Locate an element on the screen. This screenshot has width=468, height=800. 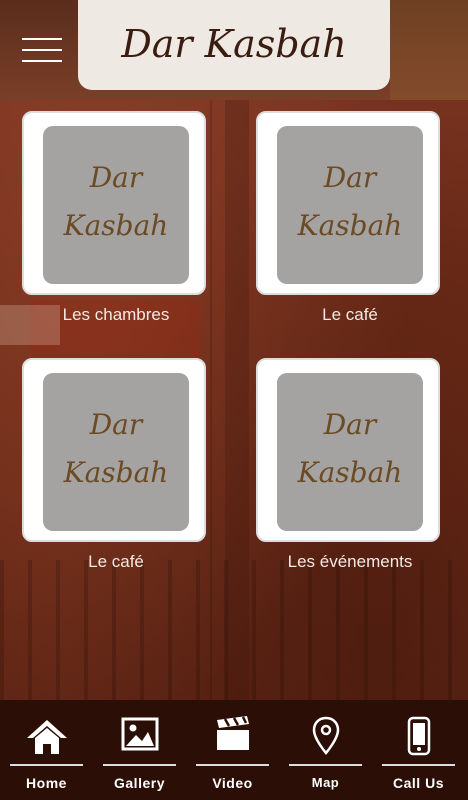
hamburger-menu-icon is located at coordinates (42, 52).